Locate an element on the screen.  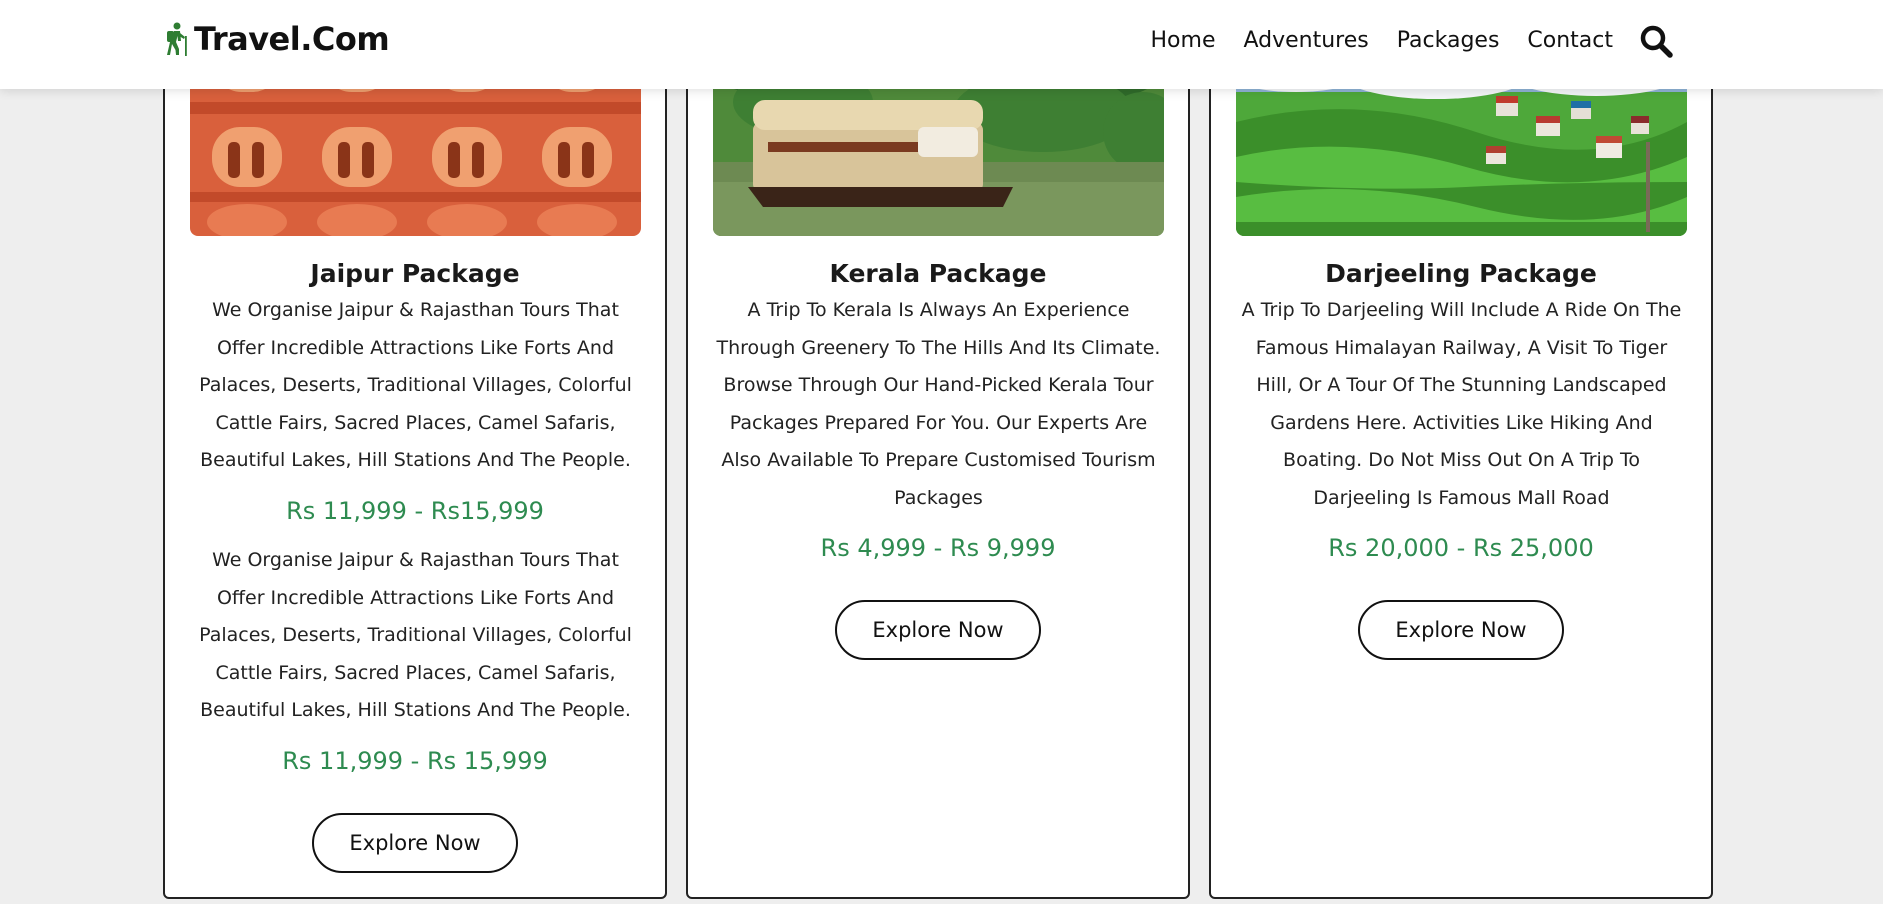
main-nav: Home Adventures Packages Contact is located at coordinates (1398, 41).